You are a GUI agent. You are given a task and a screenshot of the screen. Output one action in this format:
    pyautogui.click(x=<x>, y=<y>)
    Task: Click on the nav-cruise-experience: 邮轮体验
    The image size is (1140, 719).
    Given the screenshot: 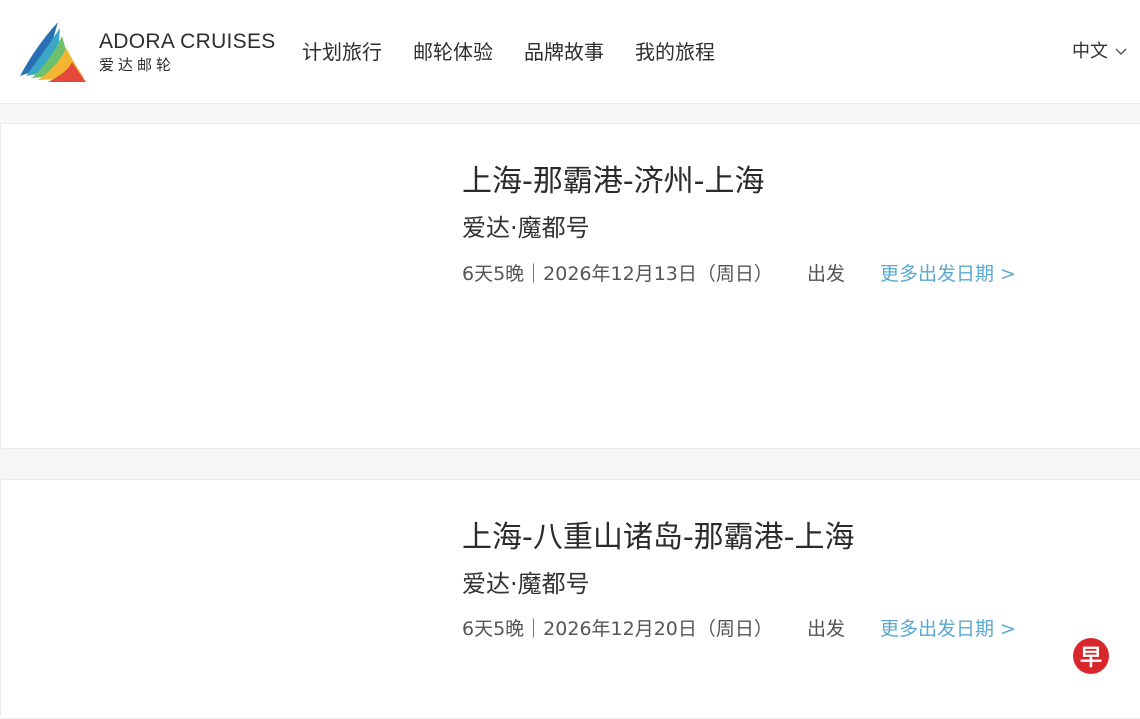 What is the action you would take?
    pyautogui.click(x=453, y=52)
    